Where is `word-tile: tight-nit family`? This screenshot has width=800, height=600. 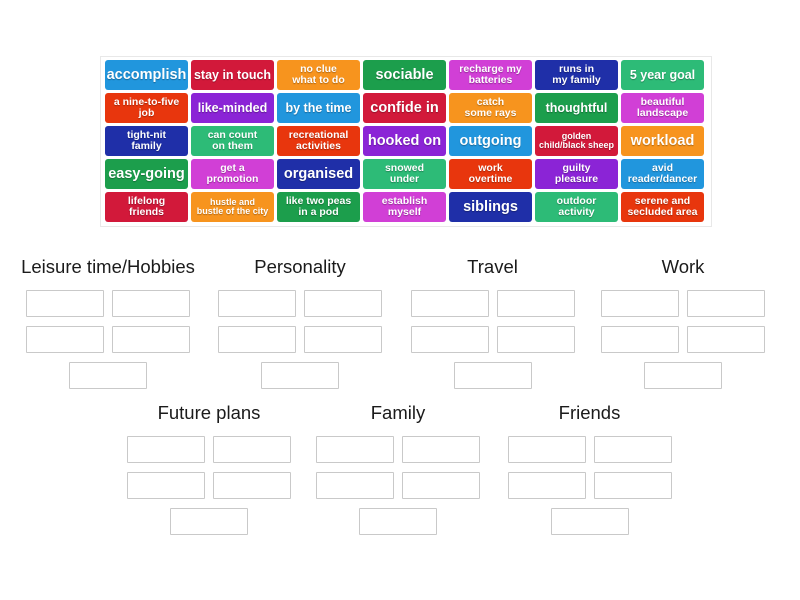
word-tile: tight-nit family is located at coordinates (146, 141).